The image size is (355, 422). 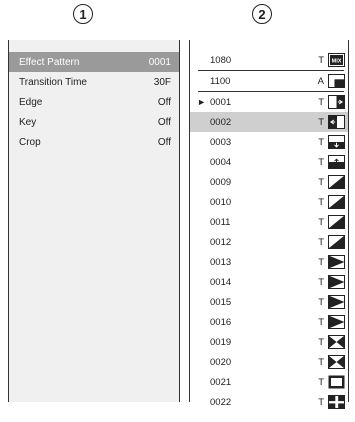 What do you see at coordinates (269, 402) in the screenshot?
I see `pattern-row-0022: 0022 T` at bounding box center [269, 402].